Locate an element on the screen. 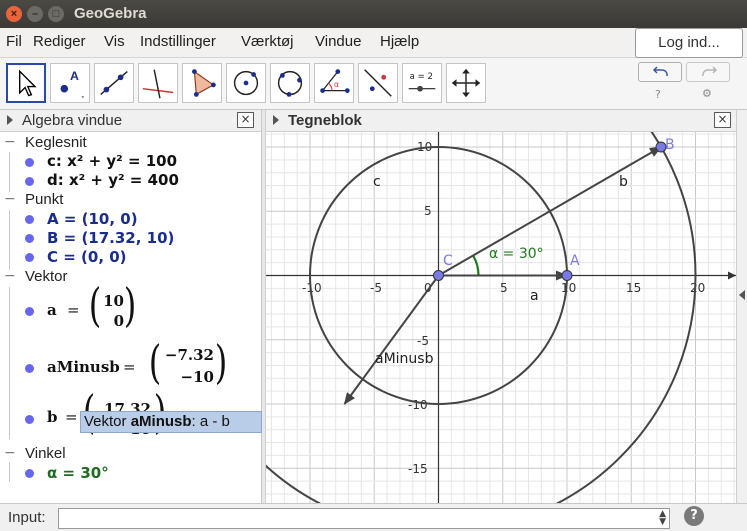  label-C: C is located at coordinates (448, 261).